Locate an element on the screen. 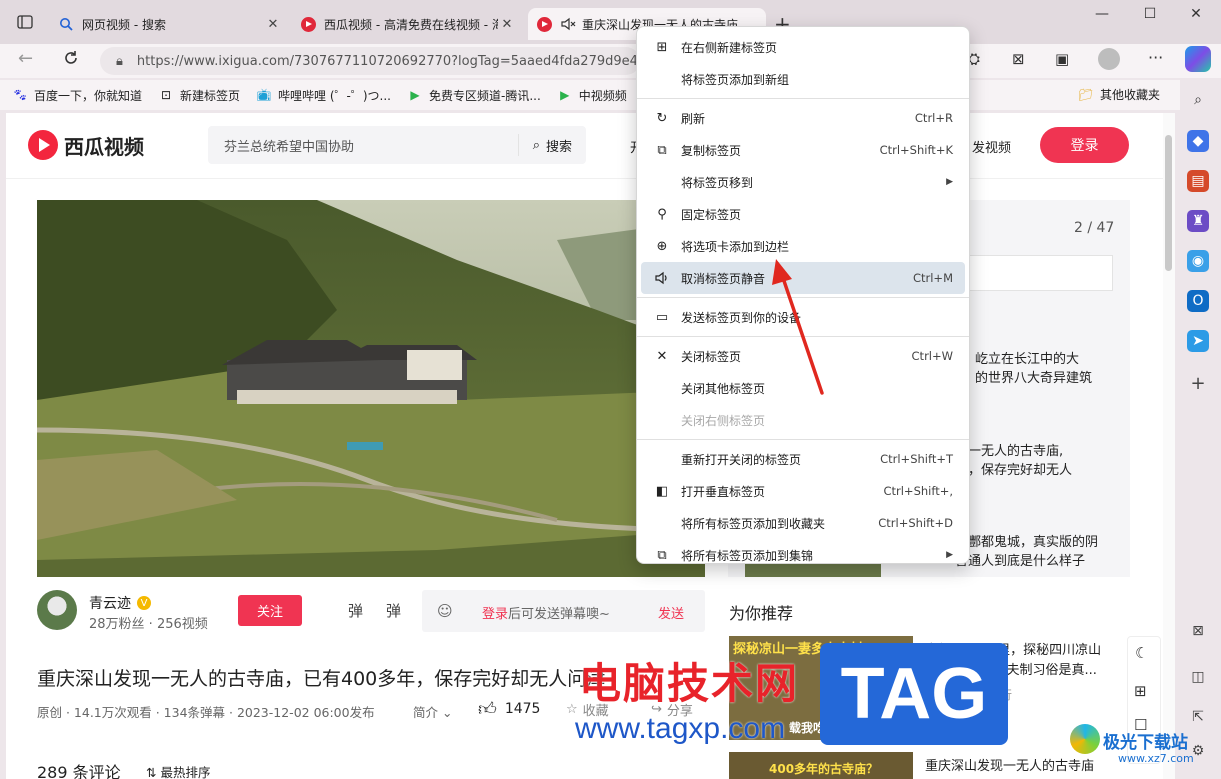 The width and height of the screenshot is (1221, 779). publish-link: 发视频 is located at coordinates (991, 146).